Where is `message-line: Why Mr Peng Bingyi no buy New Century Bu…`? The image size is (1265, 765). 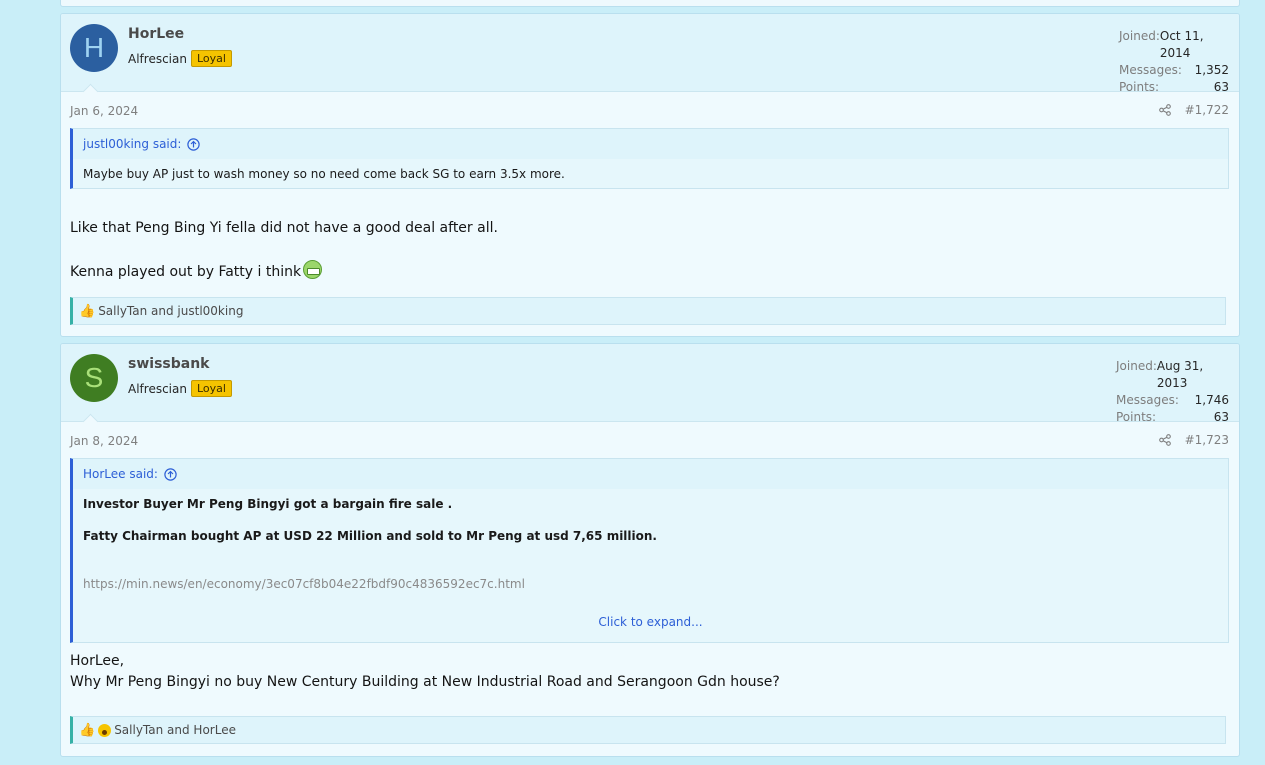
message-line: Why Mr Peng Bingyi no buy New Century Bu… is located at coordinates (425, 682).